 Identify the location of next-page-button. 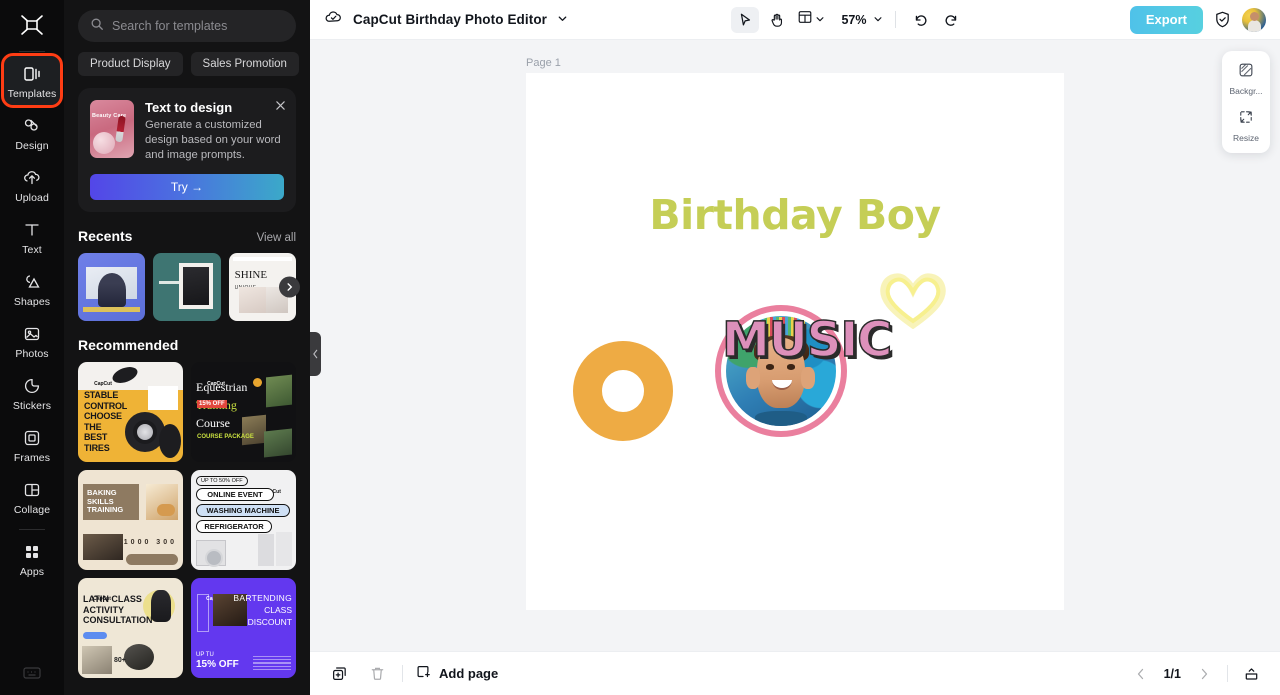
(1204, 674).